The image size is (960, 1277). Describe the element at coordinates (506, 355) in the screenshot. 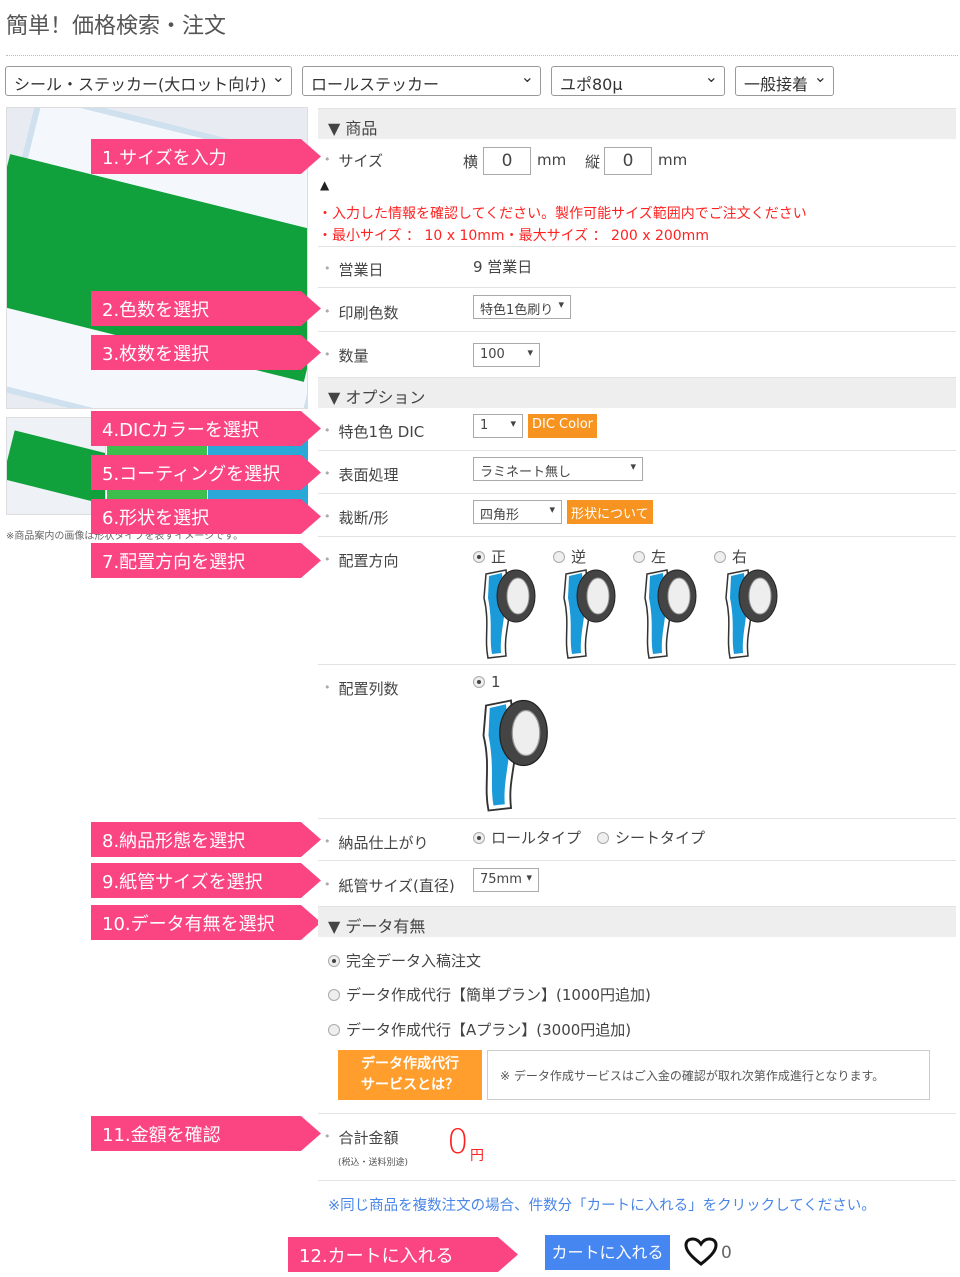

I see `quantity-select: 100` at that location.